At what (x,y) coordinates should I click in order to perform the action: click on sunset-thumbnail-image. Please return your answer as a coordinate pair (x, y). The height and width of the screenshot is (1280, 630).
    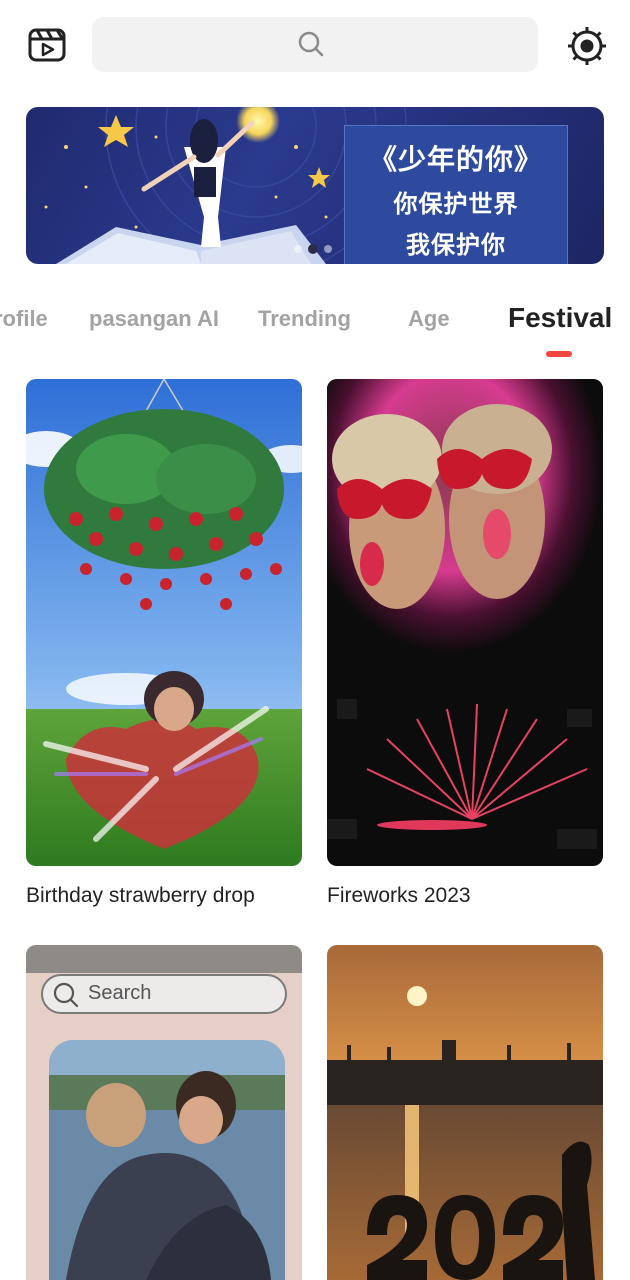
    Looking at the image, I should click on (465, 1112).